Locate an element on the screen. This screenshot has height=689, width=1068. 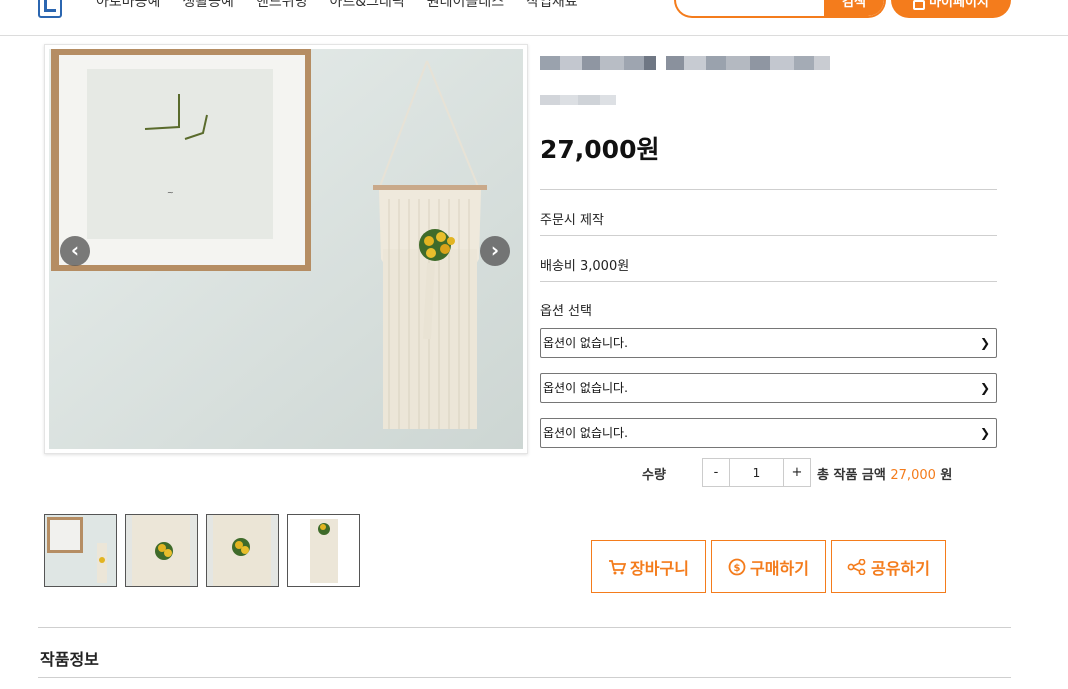
total-price-unit: 원 is located at coordinates (946, 475).